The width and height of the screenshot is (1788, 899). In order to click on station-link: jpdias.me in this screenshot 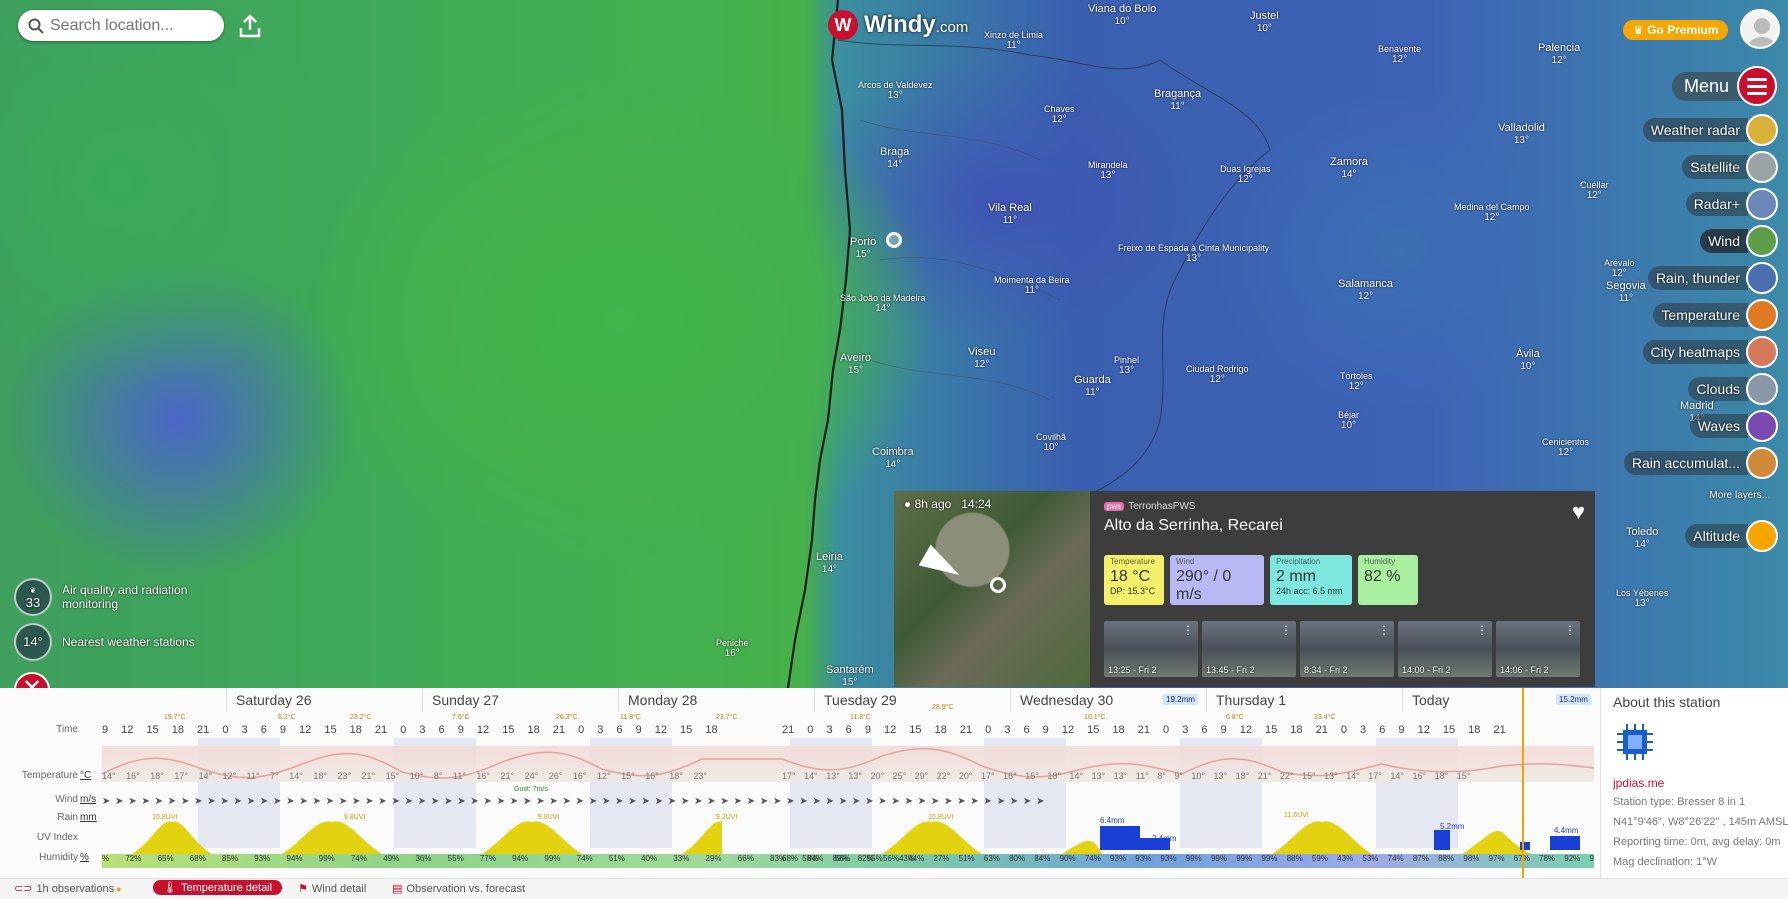, I will do `click(1638, 783)`.